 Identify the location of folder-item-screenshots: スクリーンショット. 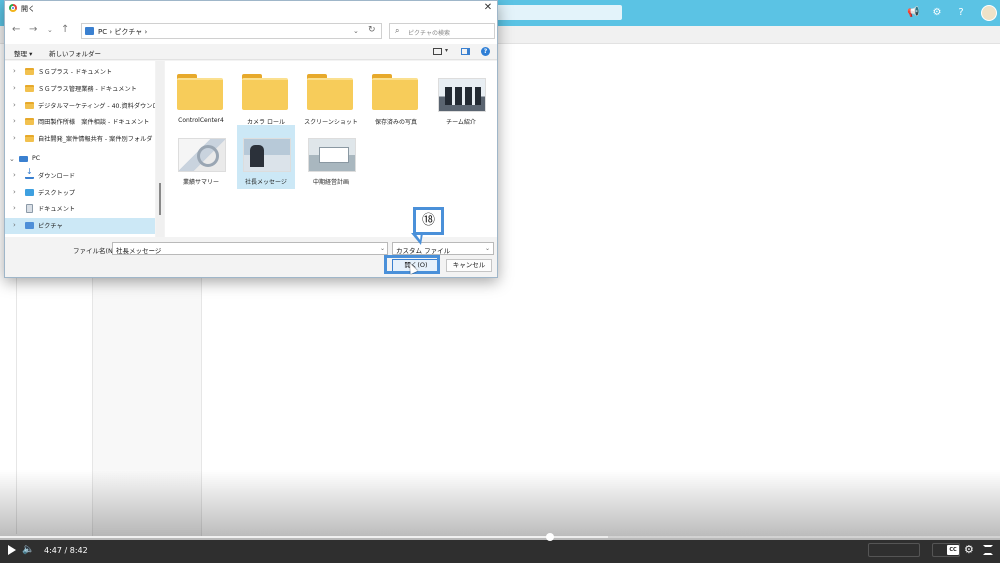
(331, 97).